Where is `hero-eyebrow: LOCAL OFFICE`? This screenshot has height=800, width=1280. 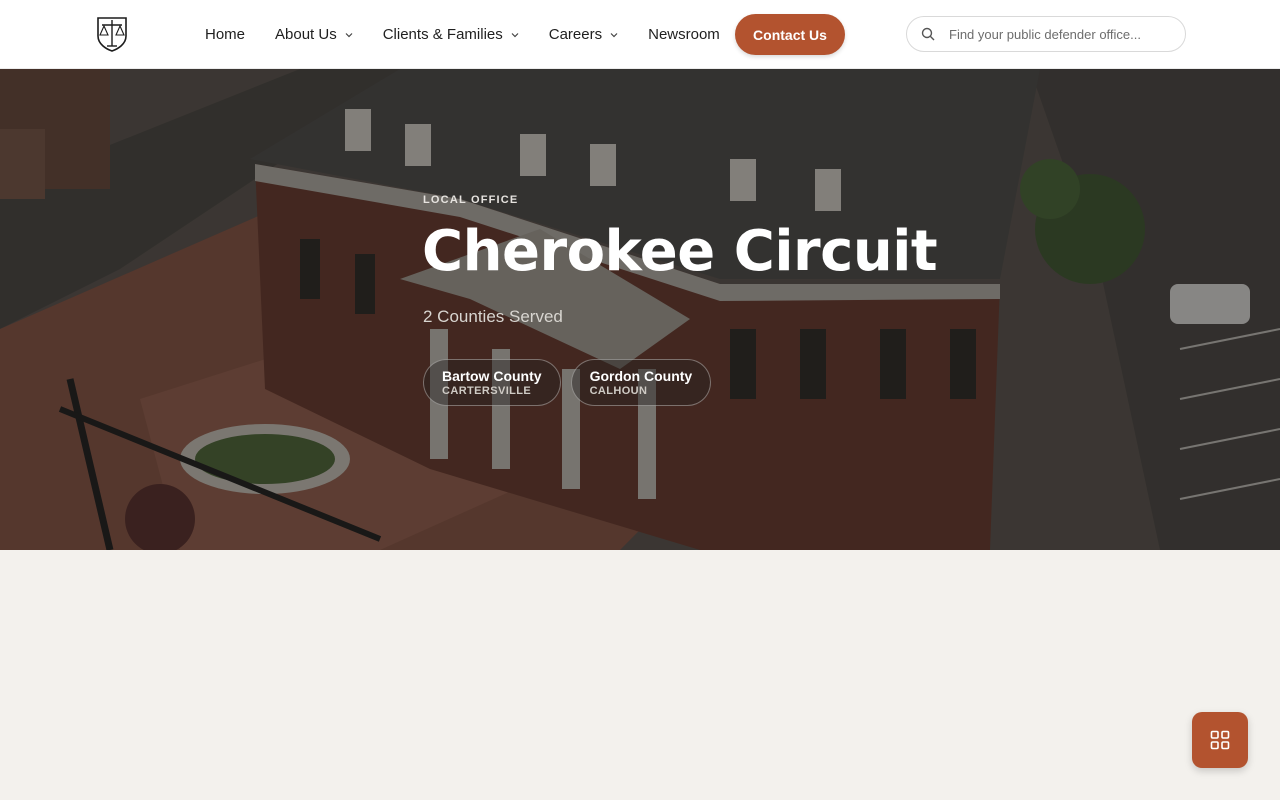 hero-eyebrow: LOCAL OFFICE is located at coordinates (471, 200).